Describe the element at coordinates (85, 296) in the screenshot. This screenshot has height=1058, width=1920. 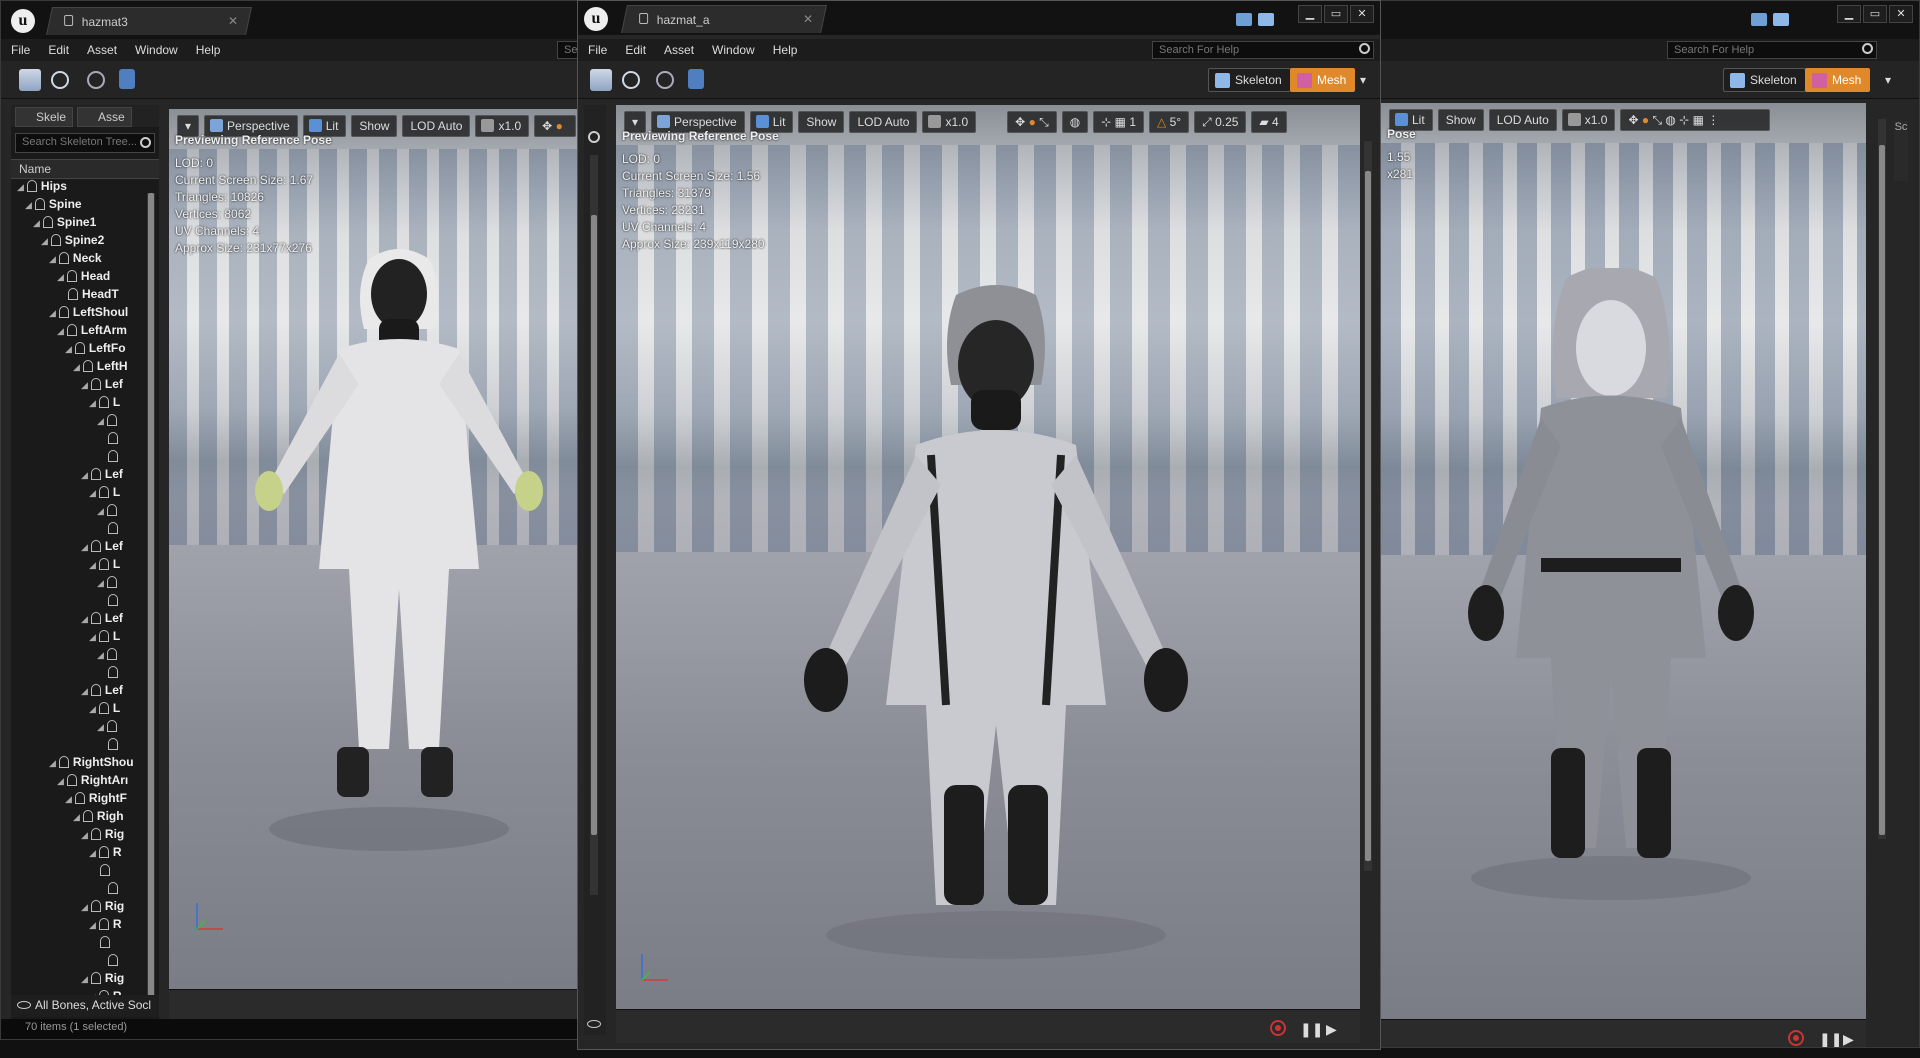
I see `bone-row: HeadT` at that location.